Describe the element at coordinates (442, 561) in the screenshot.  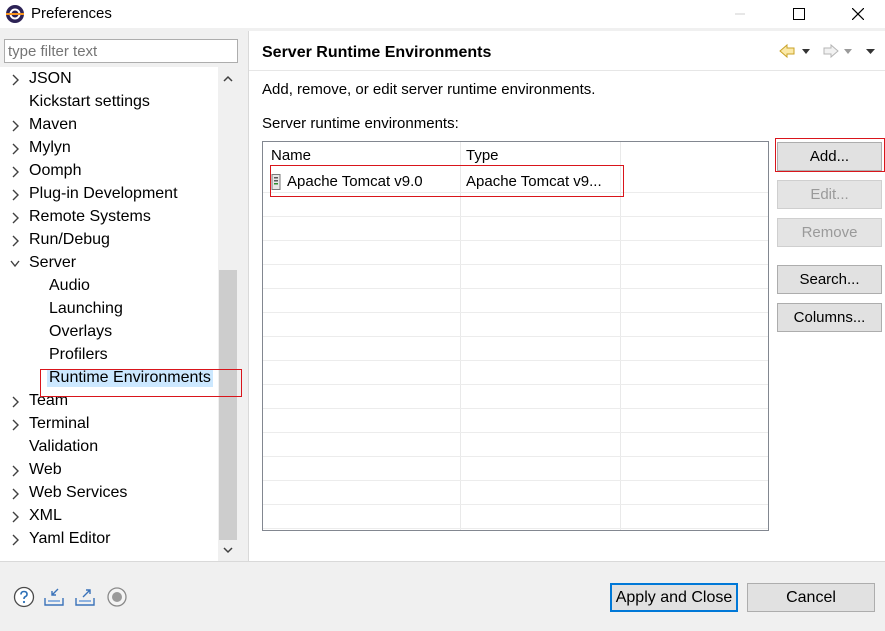
I see `footer-separator` at that location.